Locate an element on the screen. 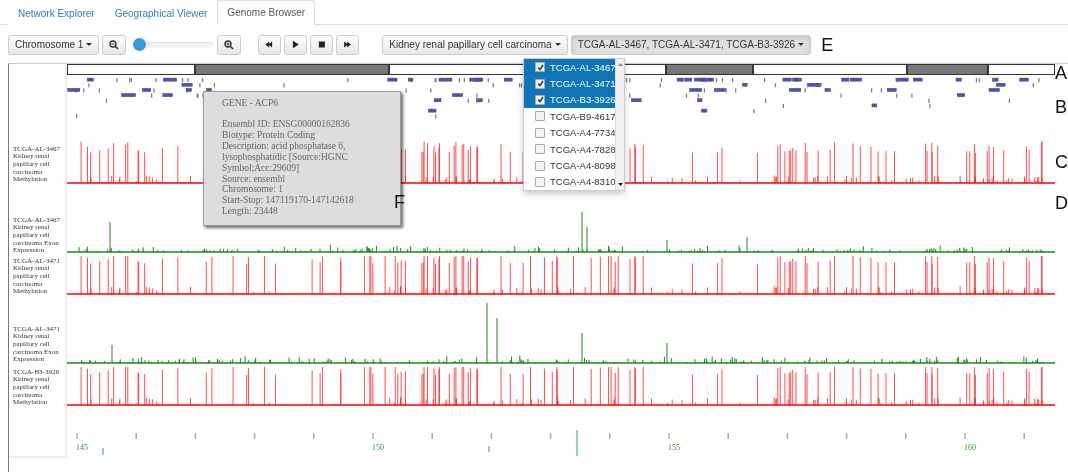  axis-label: 145 is located at coordinates (82, 447).